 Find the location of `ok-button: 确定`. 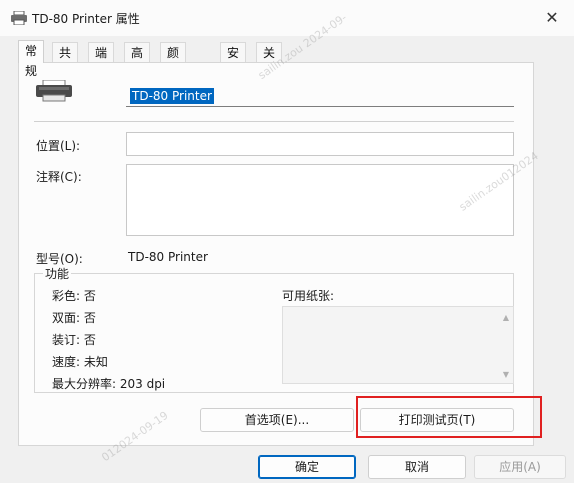

ok-button: 确定 is located at coordinates (307, 467).